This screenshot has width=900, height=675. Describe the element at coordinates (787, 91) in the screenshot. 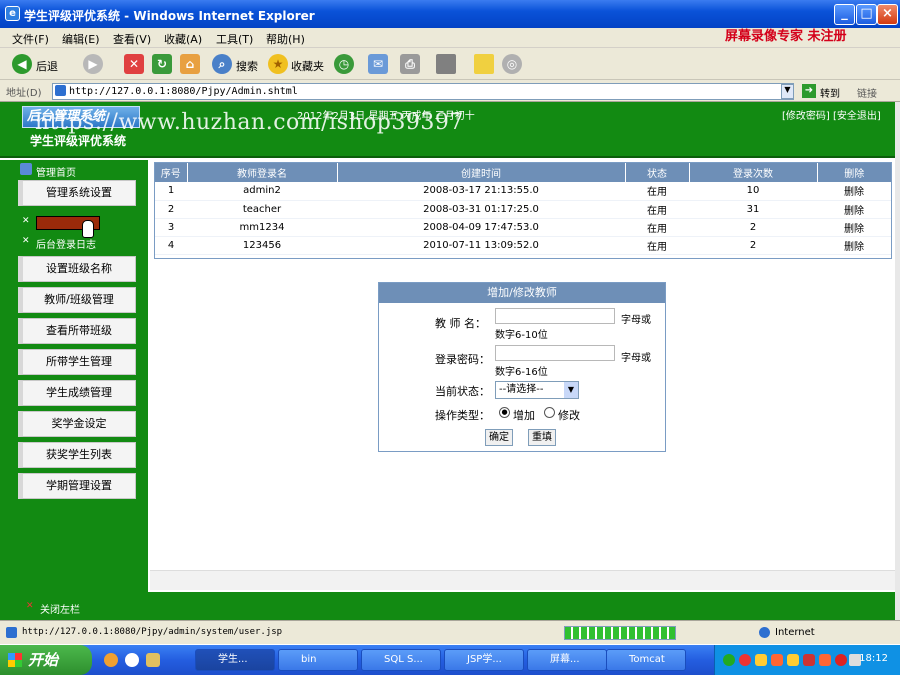

I see `address-dropdown-icon: ▼` at that location.